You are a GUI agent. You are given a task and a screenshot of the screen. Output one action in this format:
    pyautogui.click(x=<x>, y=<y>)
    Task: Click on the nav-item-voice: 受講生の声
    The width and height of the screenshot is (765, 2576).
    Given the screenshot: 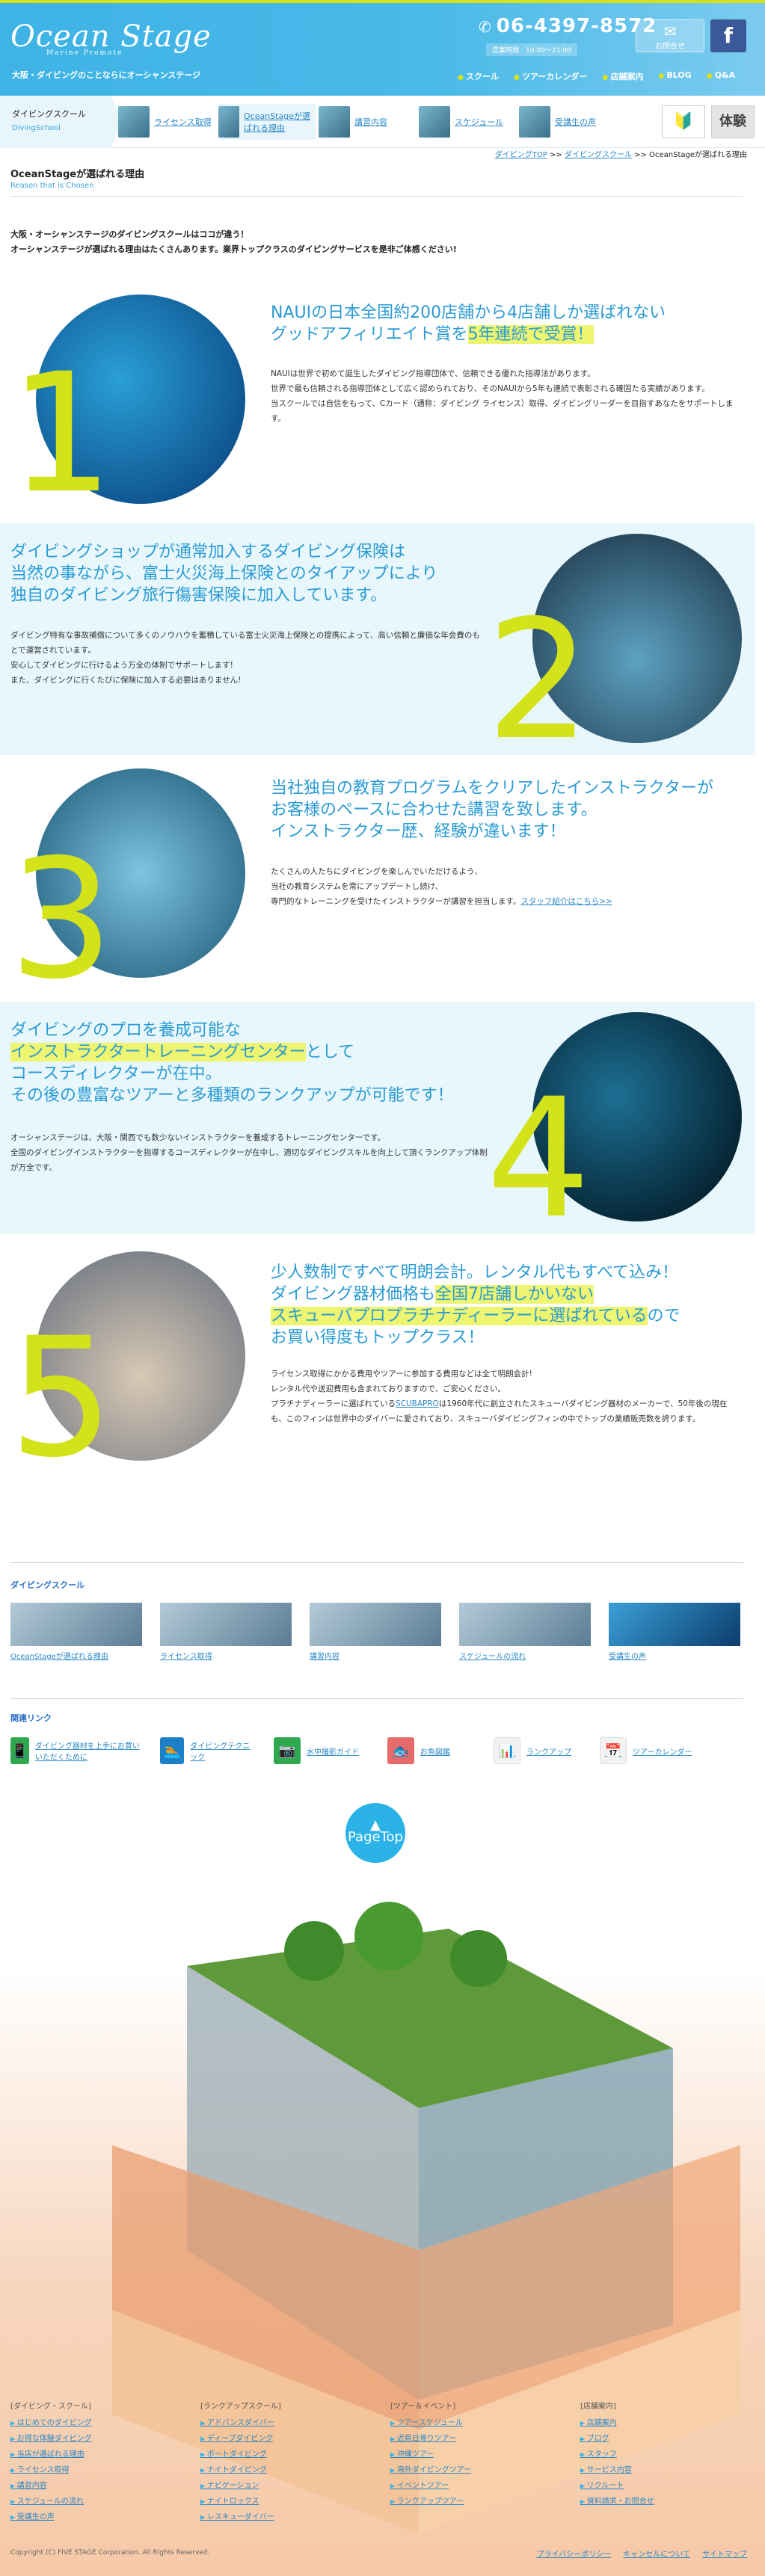 What is the action you would take?
    pyautogui.click(x=567, y=122)
    